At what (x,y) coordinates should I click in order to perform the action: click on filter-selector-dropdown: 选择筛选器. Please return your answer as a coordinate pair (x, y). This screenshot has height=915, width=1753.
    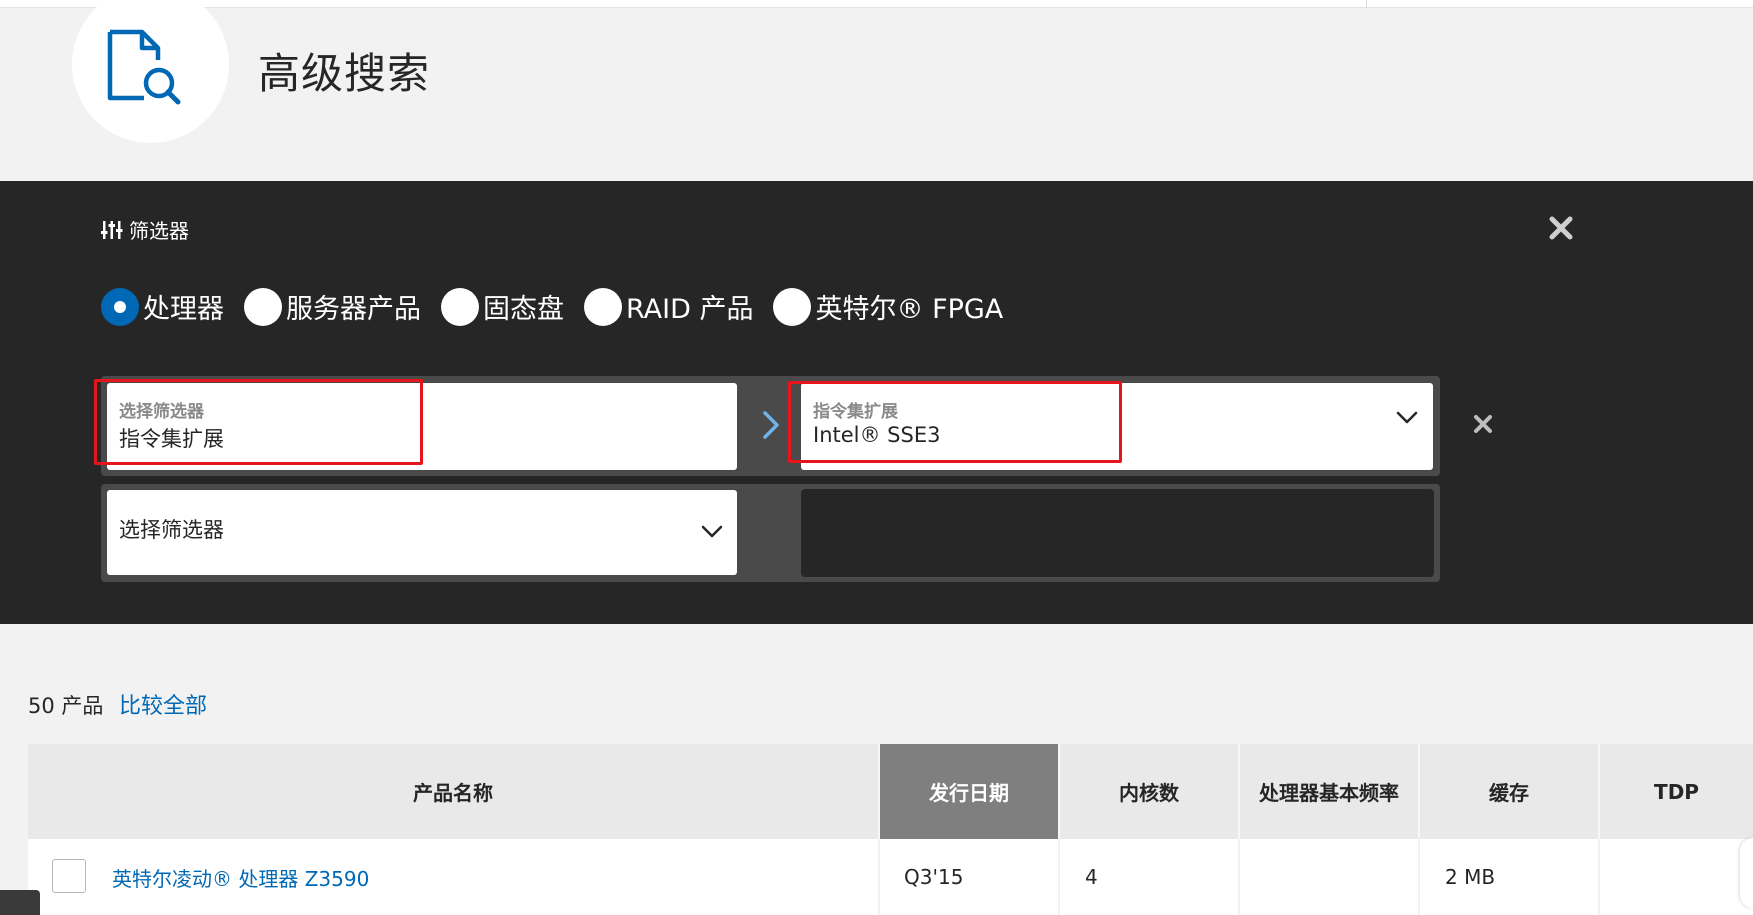
    Looking at the image, I should click on (422, 532).